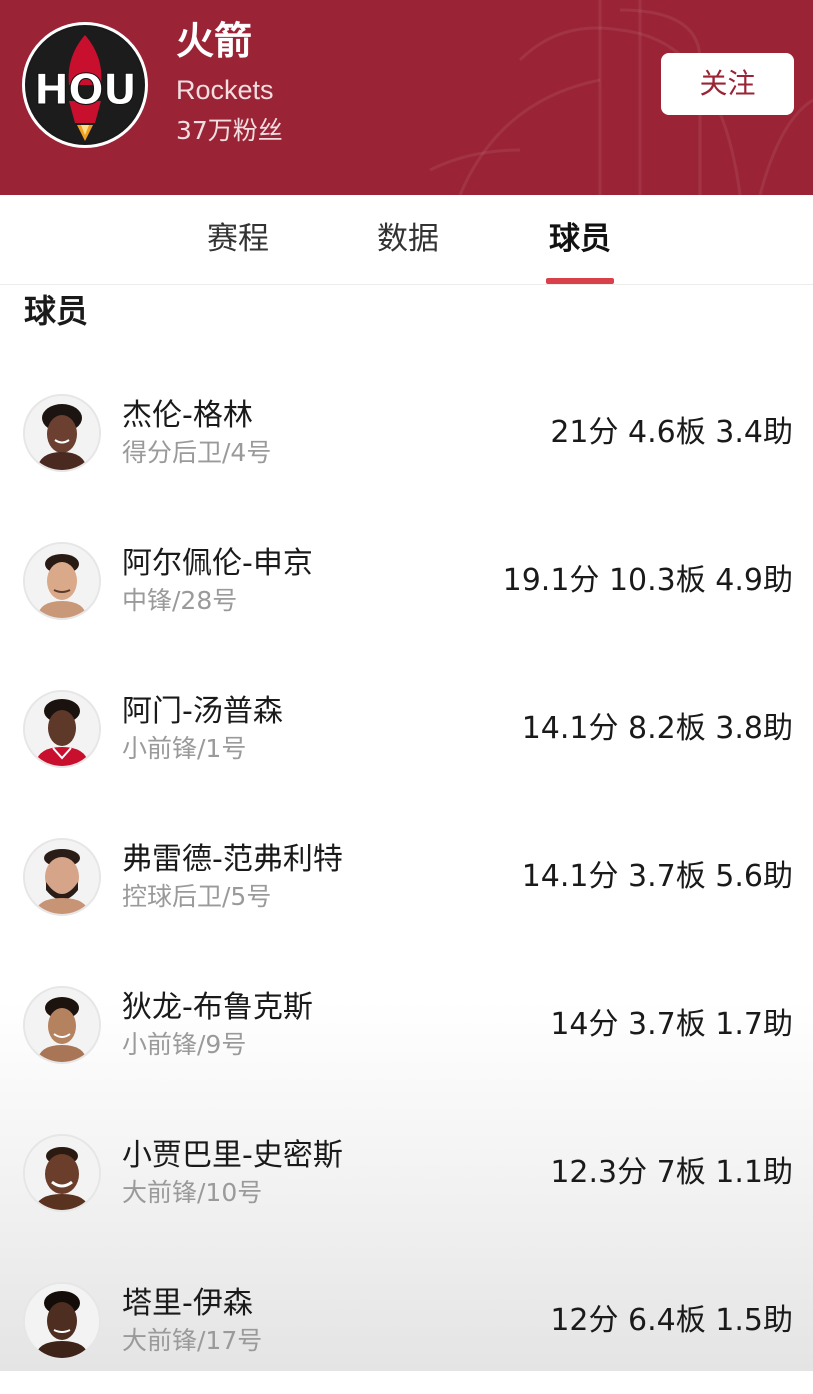  Describe the element at coordinates (406, 432) in the screenshot. I see `player-row: 杰伦-格林 得分后卫/4号 21分 4.6板 3.4助` at that location.